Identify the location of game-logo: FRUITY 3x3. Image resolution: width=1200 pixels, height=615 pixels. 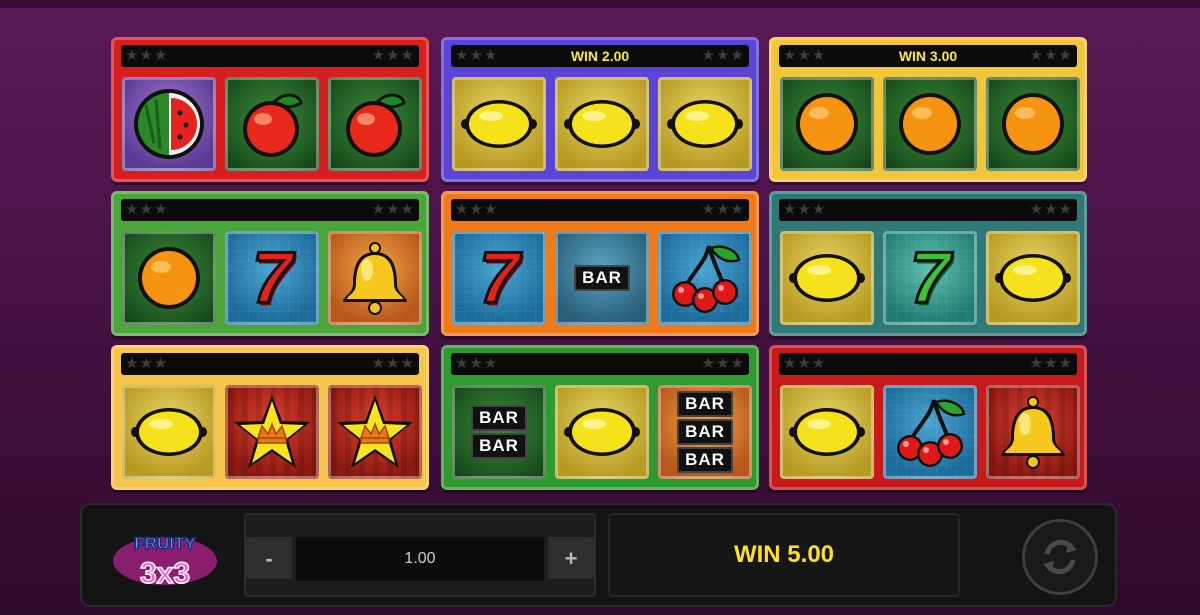
(165, 558).